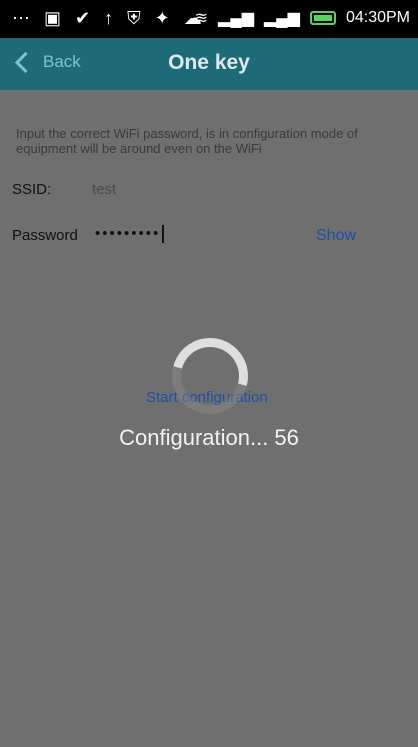 The width and height of the screenshot is (418, 747). Describe the element at coordinates (21, 18) in the screenshot. I see `more-icon: ⋯` at that location.